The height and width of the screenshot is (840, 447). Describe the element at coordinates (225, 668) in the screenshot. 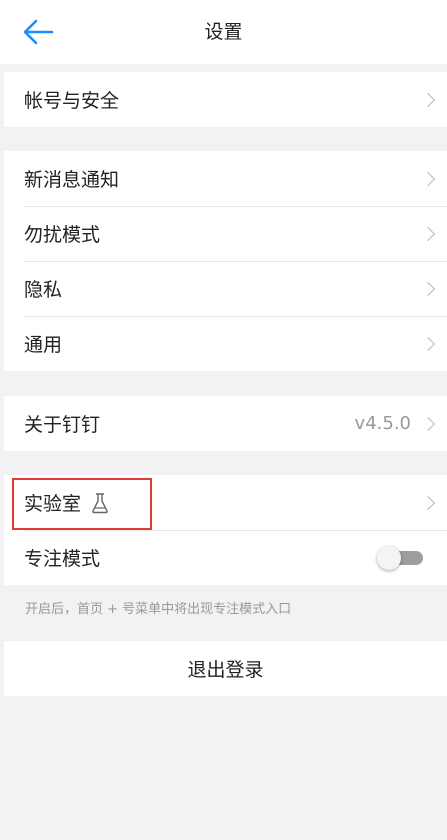

I see `logout-button: 退出登录` at that location.